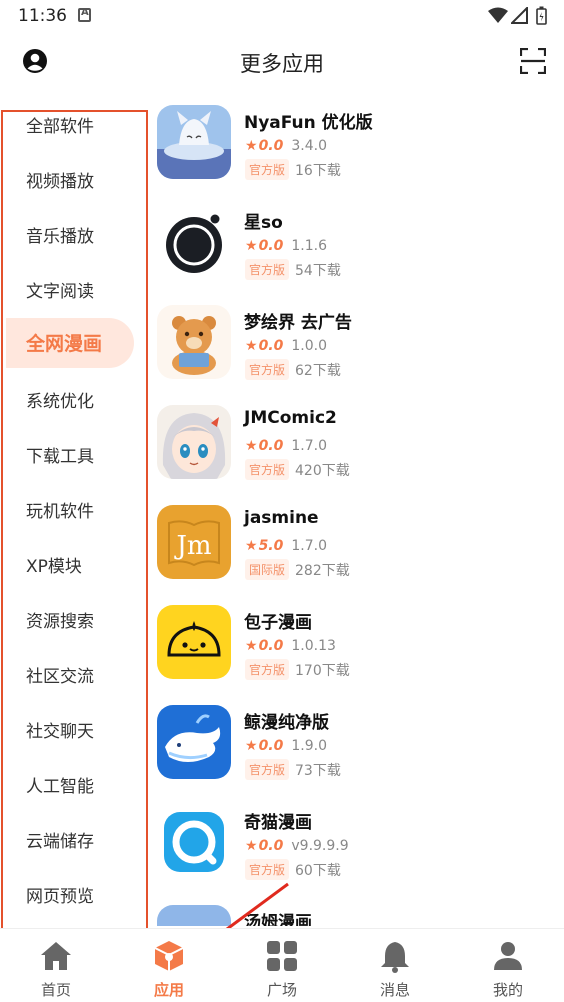  What do you see at coordinates (74, 343) in the screenshot?
I see `sidebar-item-comics: 全网漫画` at bounding box center [74, 343].